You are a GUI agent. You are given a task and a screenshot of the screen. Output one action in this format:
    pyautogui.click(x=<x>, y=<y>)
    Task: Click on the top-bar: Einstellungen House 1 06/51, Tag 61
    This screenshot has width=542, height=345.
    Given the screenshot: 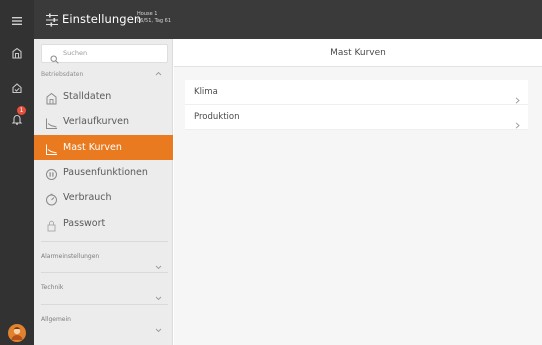 What is the action you would take?
    pyautogui.click(x=288, y=19)
    